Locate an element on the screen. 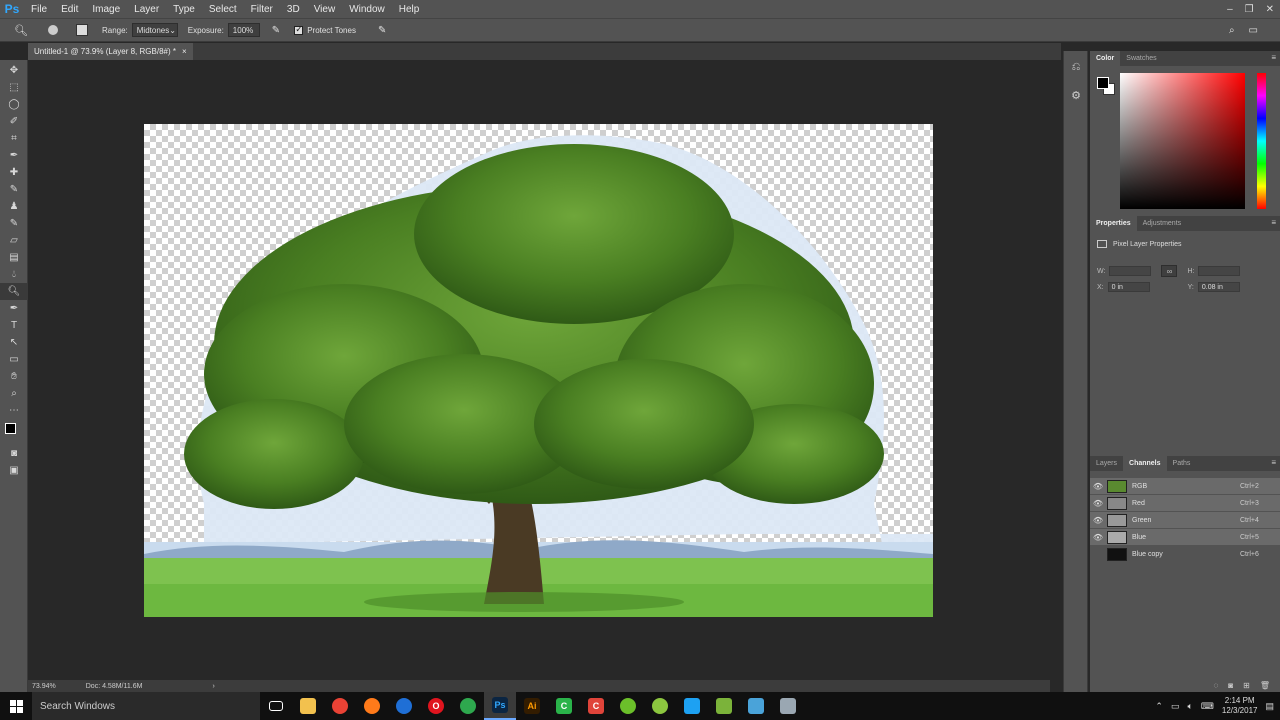 The width and height of the screenshot is (1280, 720). path-selection-tool-icon: ↖ is located at coordinates (14, 342).